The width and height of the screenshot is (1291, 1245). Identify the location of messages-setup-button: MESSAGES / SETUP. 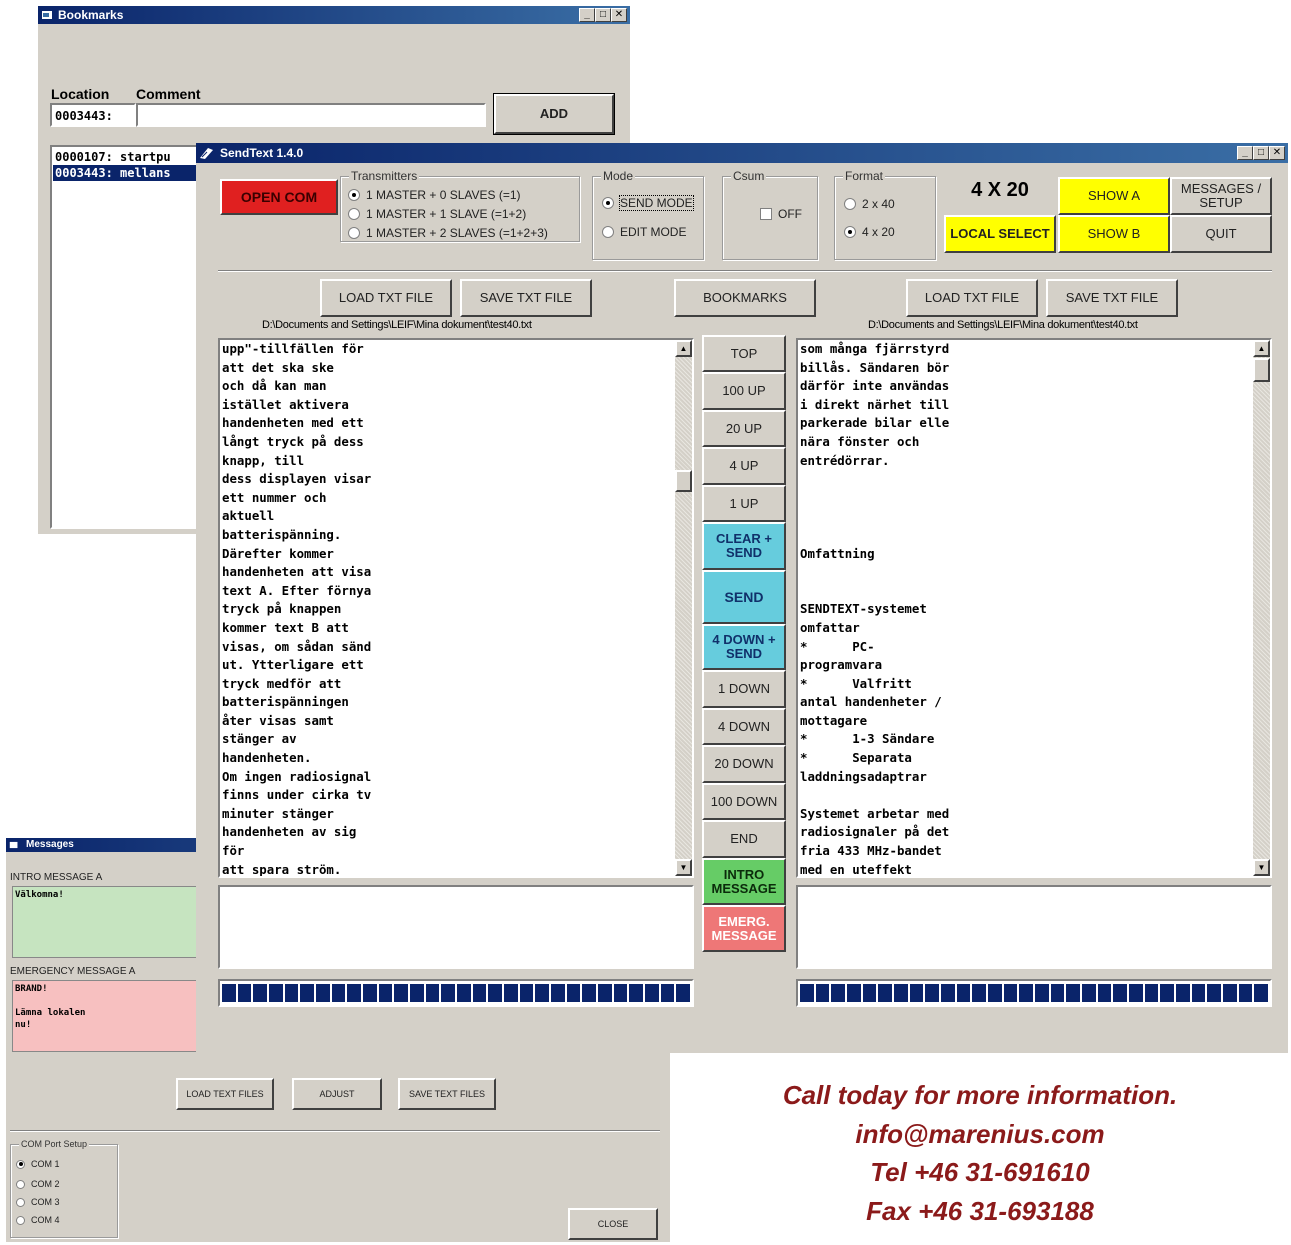
(1221, 196).